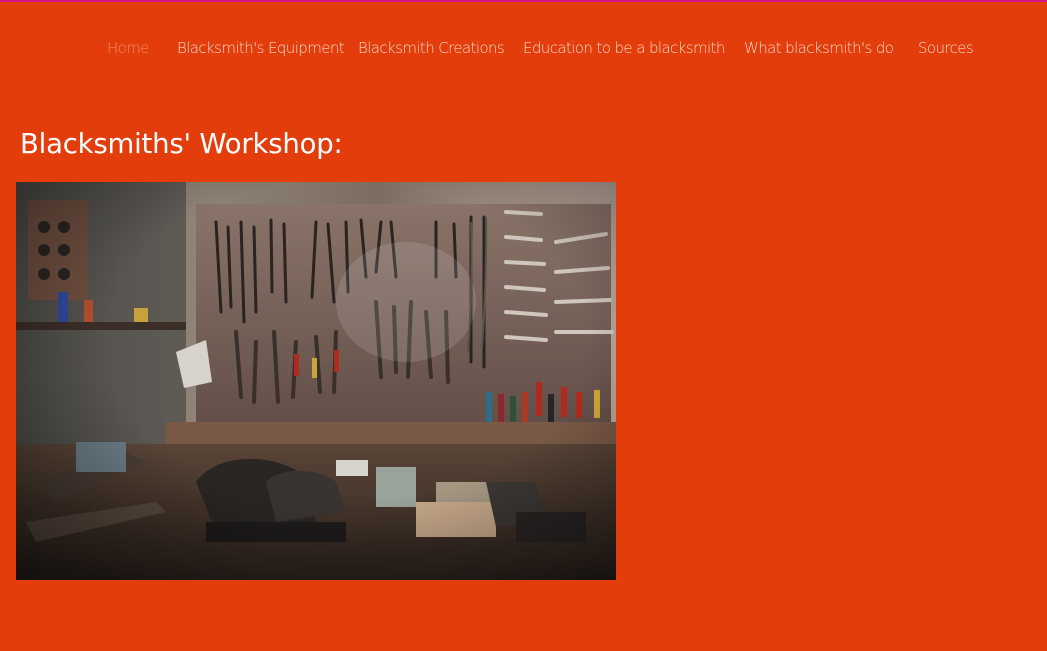  Describe the element at coordinates (261, 48) in the screenshot. I see `nav-link-blacksmiths-equipment: Blacksmith's Equipment` at that location.